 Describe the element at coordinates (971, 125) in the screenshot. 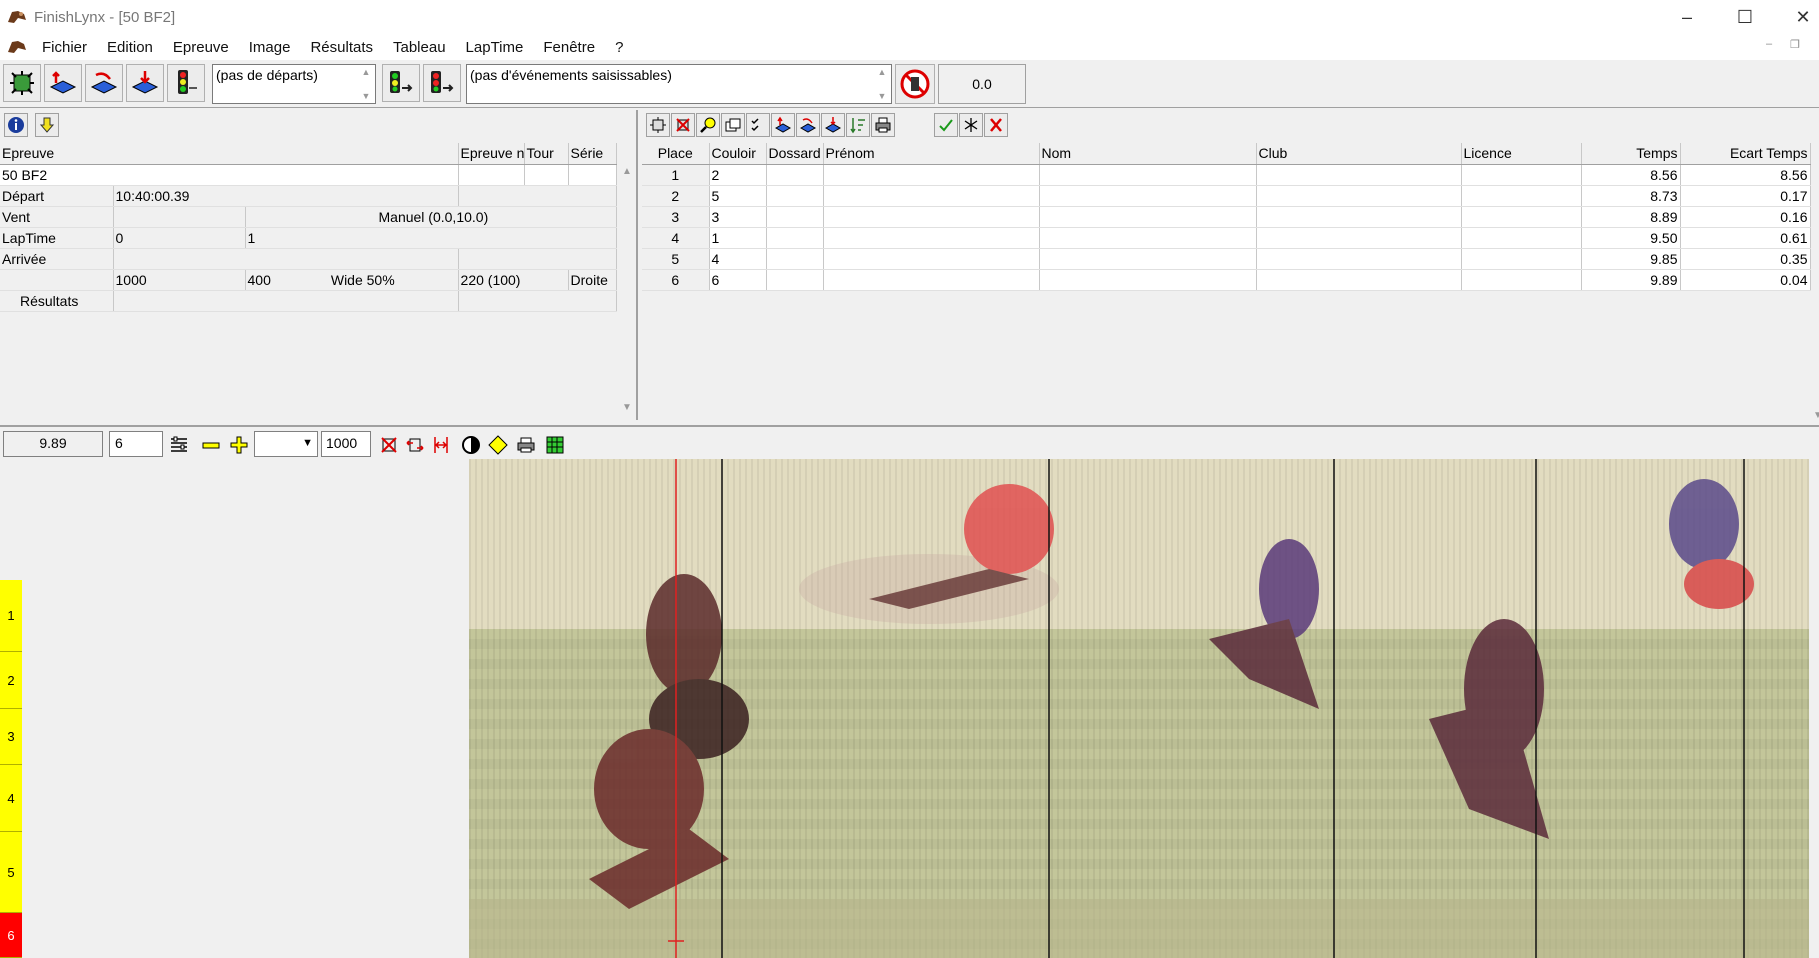

I see `split-icon` at that location.